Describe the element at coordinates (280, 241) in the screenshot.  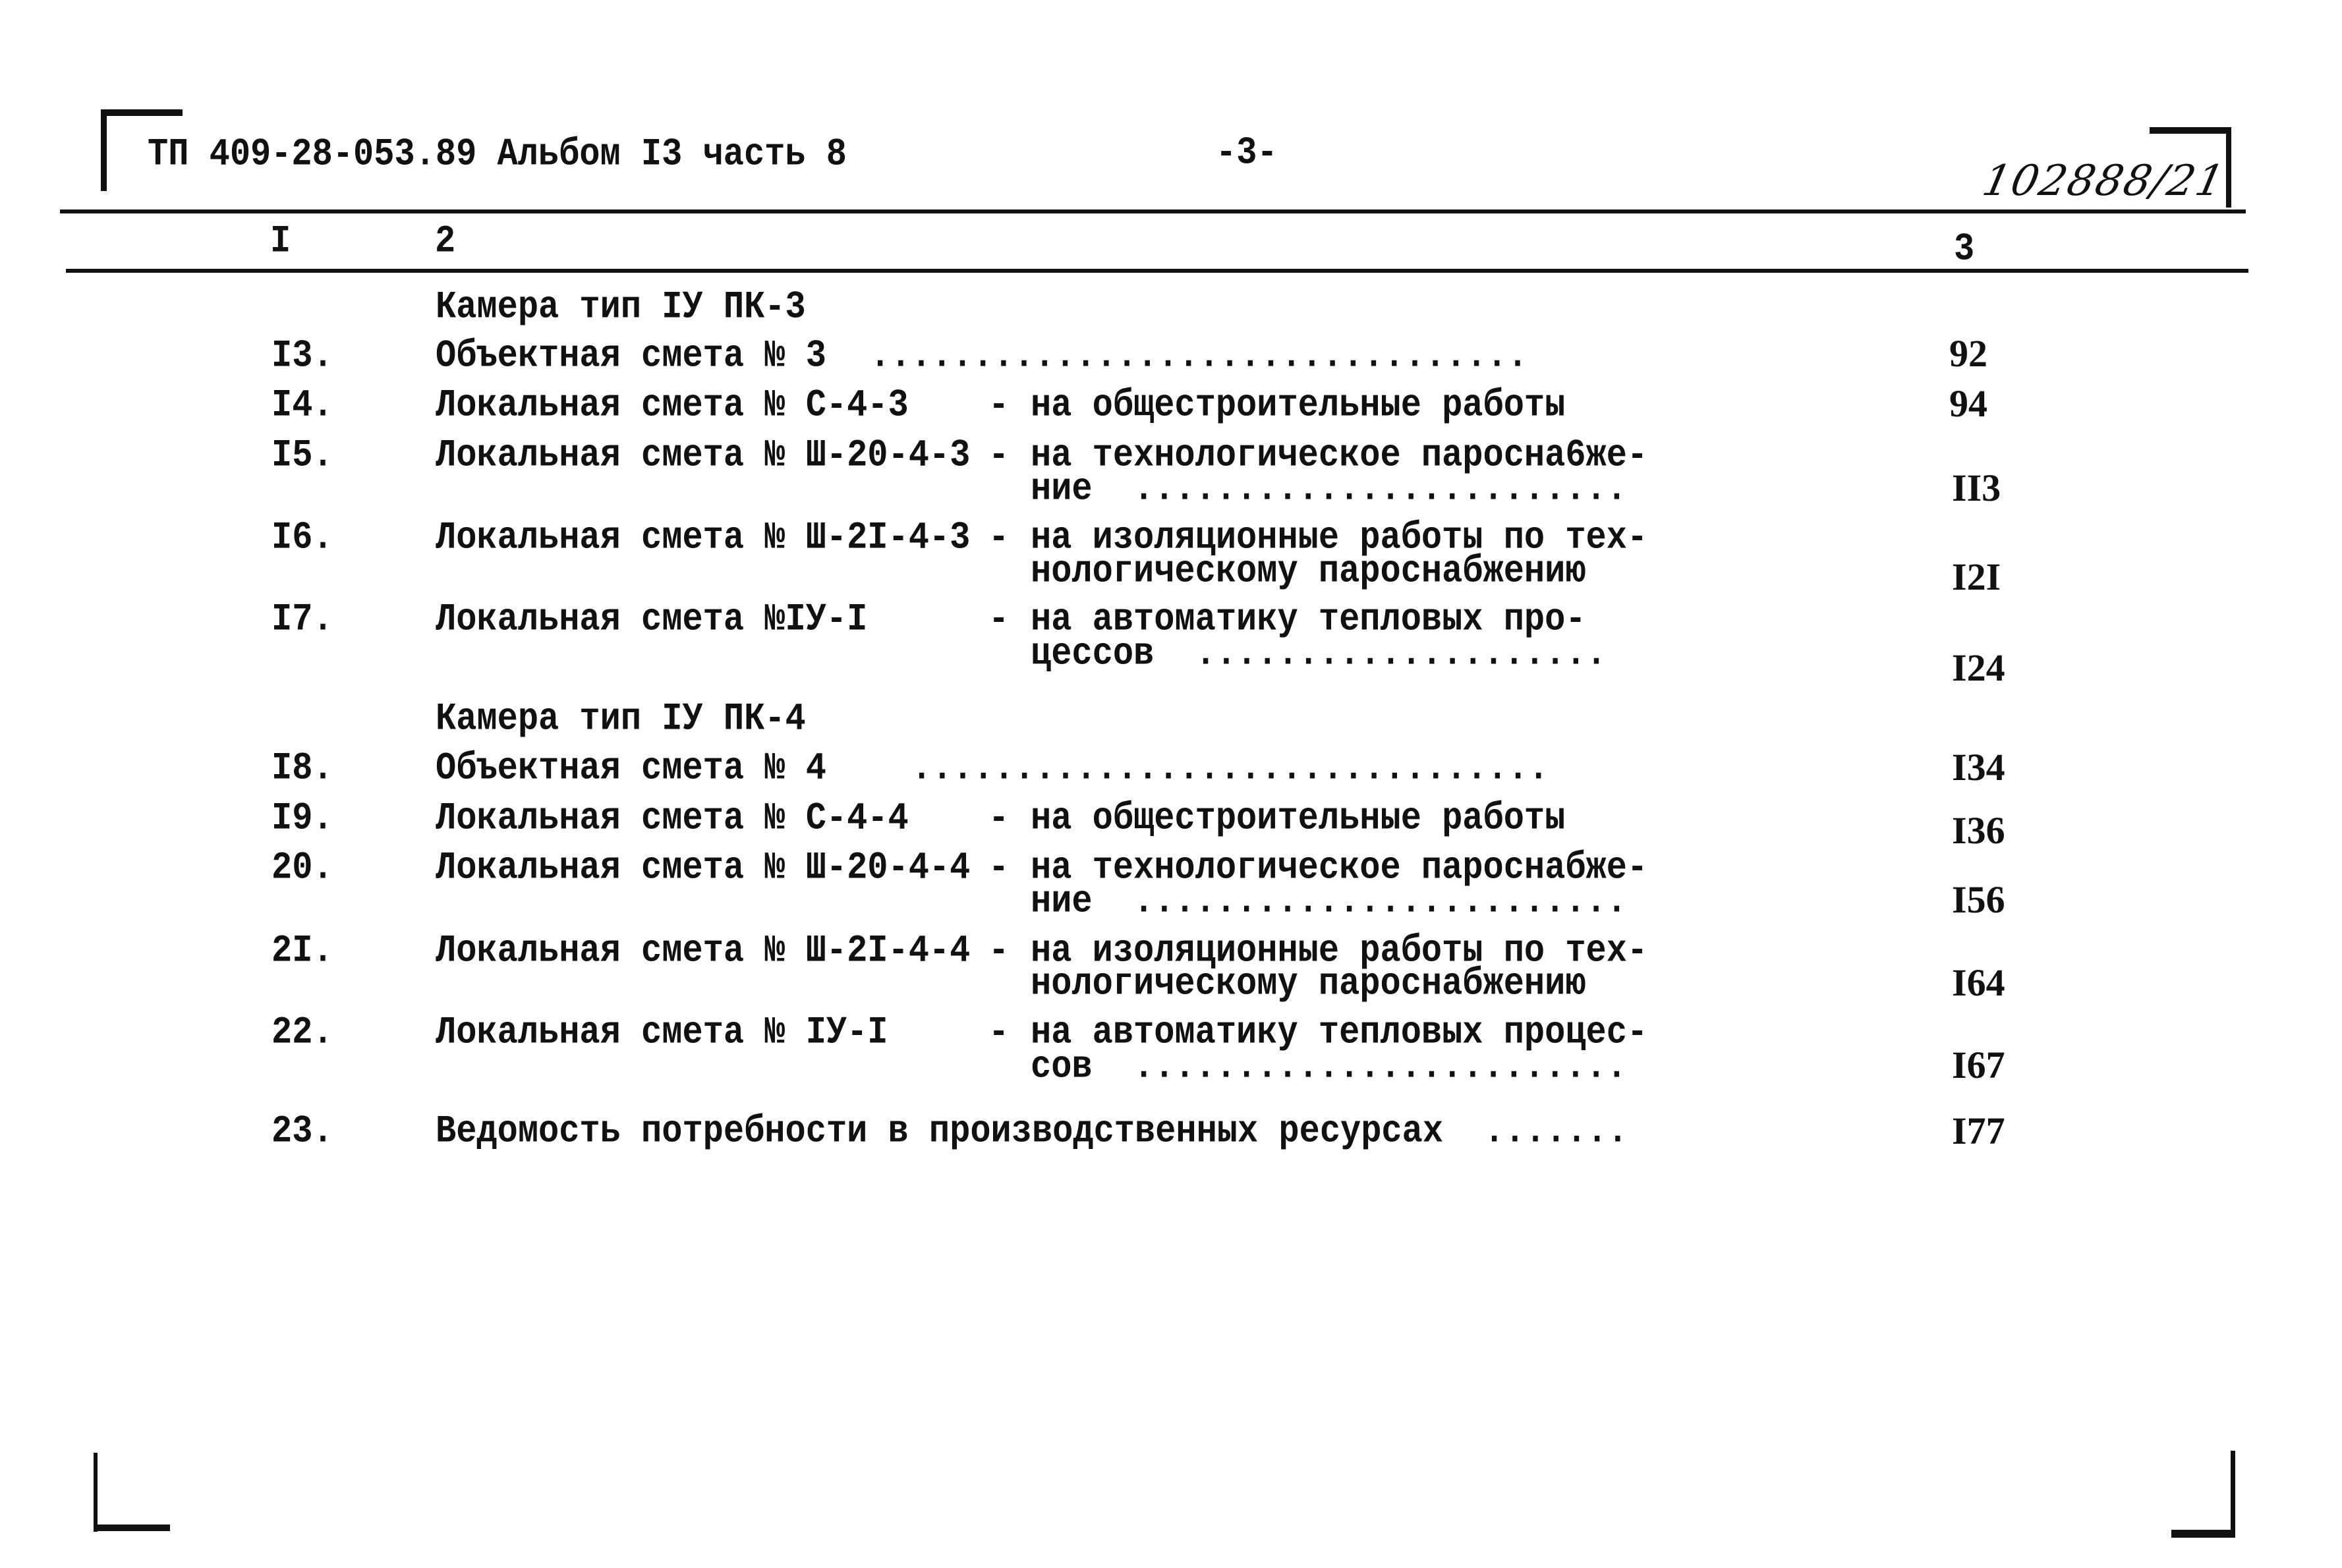
I see `column-header-1: I` at that location.